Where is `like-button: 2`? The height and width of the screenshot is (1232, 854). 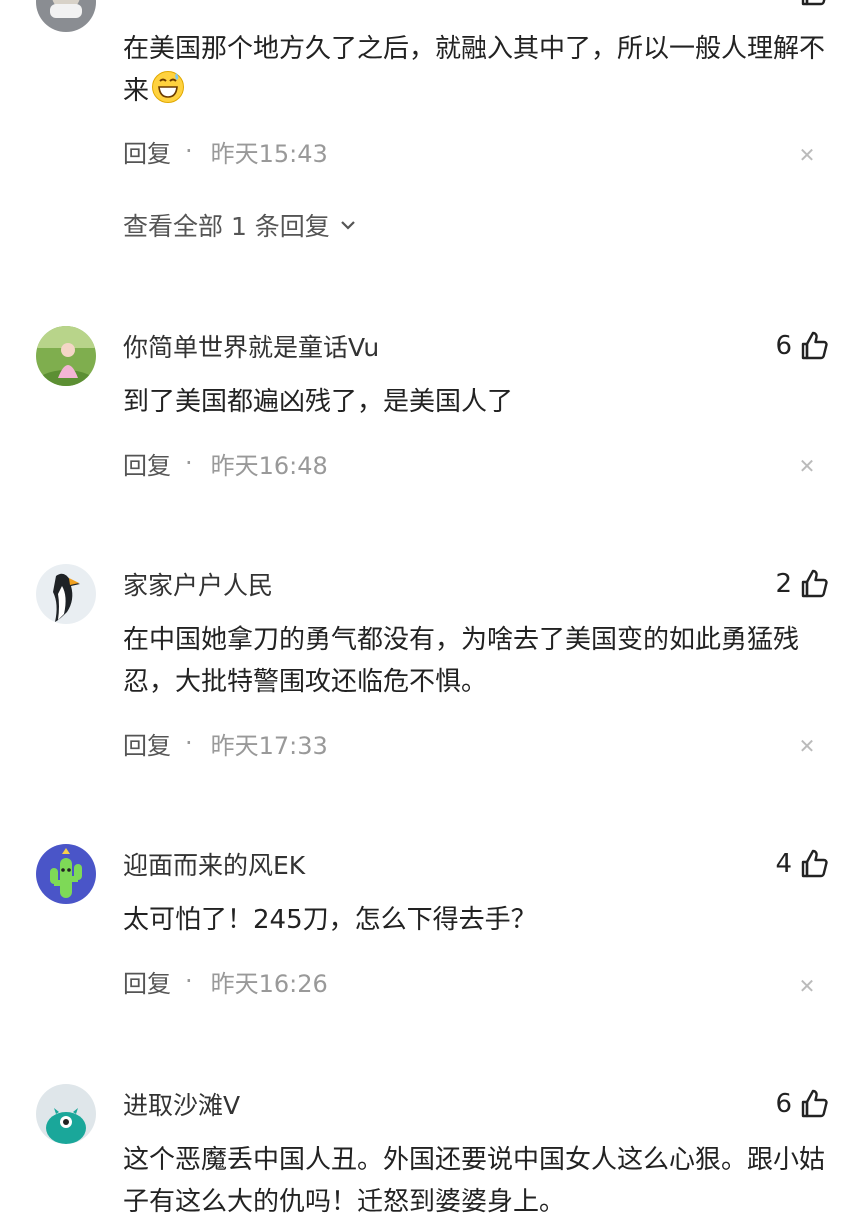
like-button: 2 is located at coordinates (785, 584).